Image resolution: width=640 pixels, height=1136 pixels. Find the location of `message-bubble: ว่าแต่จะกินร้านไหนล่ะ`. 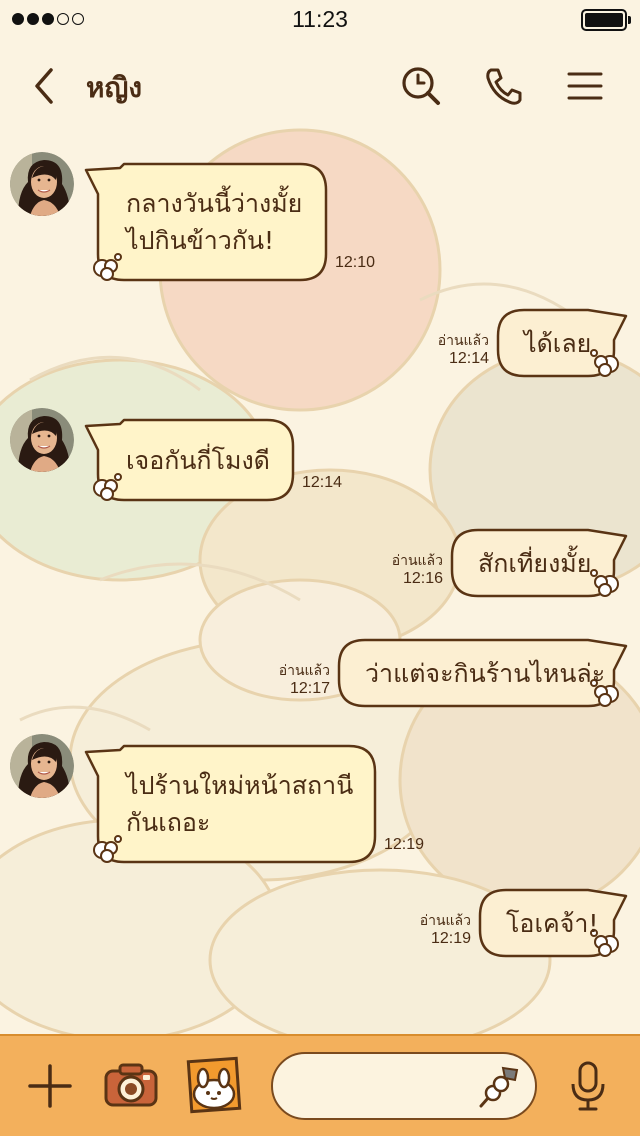

message-bubble: ว่าแต่จะกินร้านไหนล่ะ is located at coordinates (482, 673).